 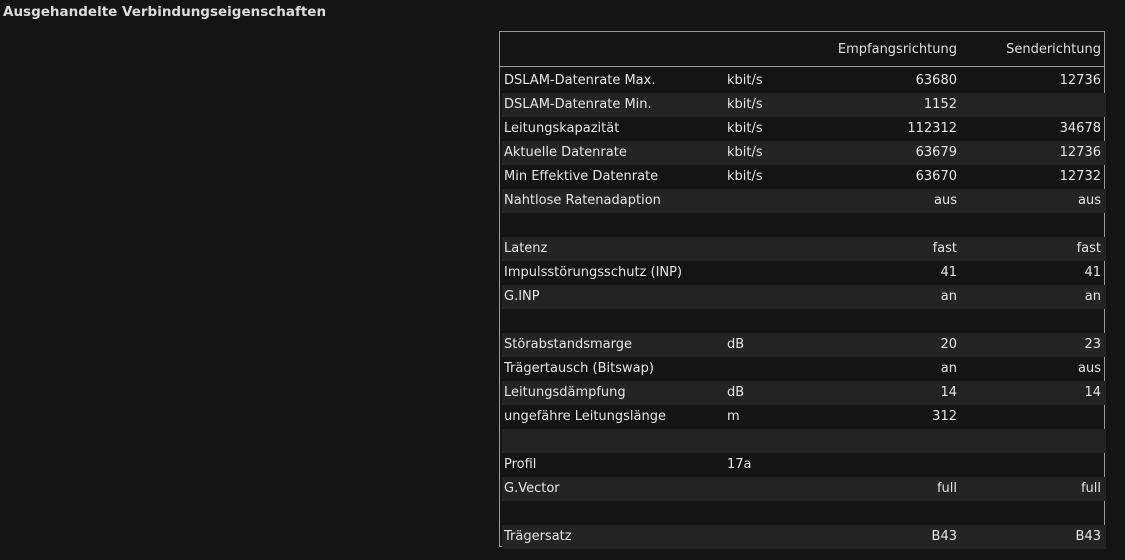 What do you see at coordinates (897, 49) in the screenshot?
I see `header-downstream: Empfangsrichtung` at bounding box center [897, 49].